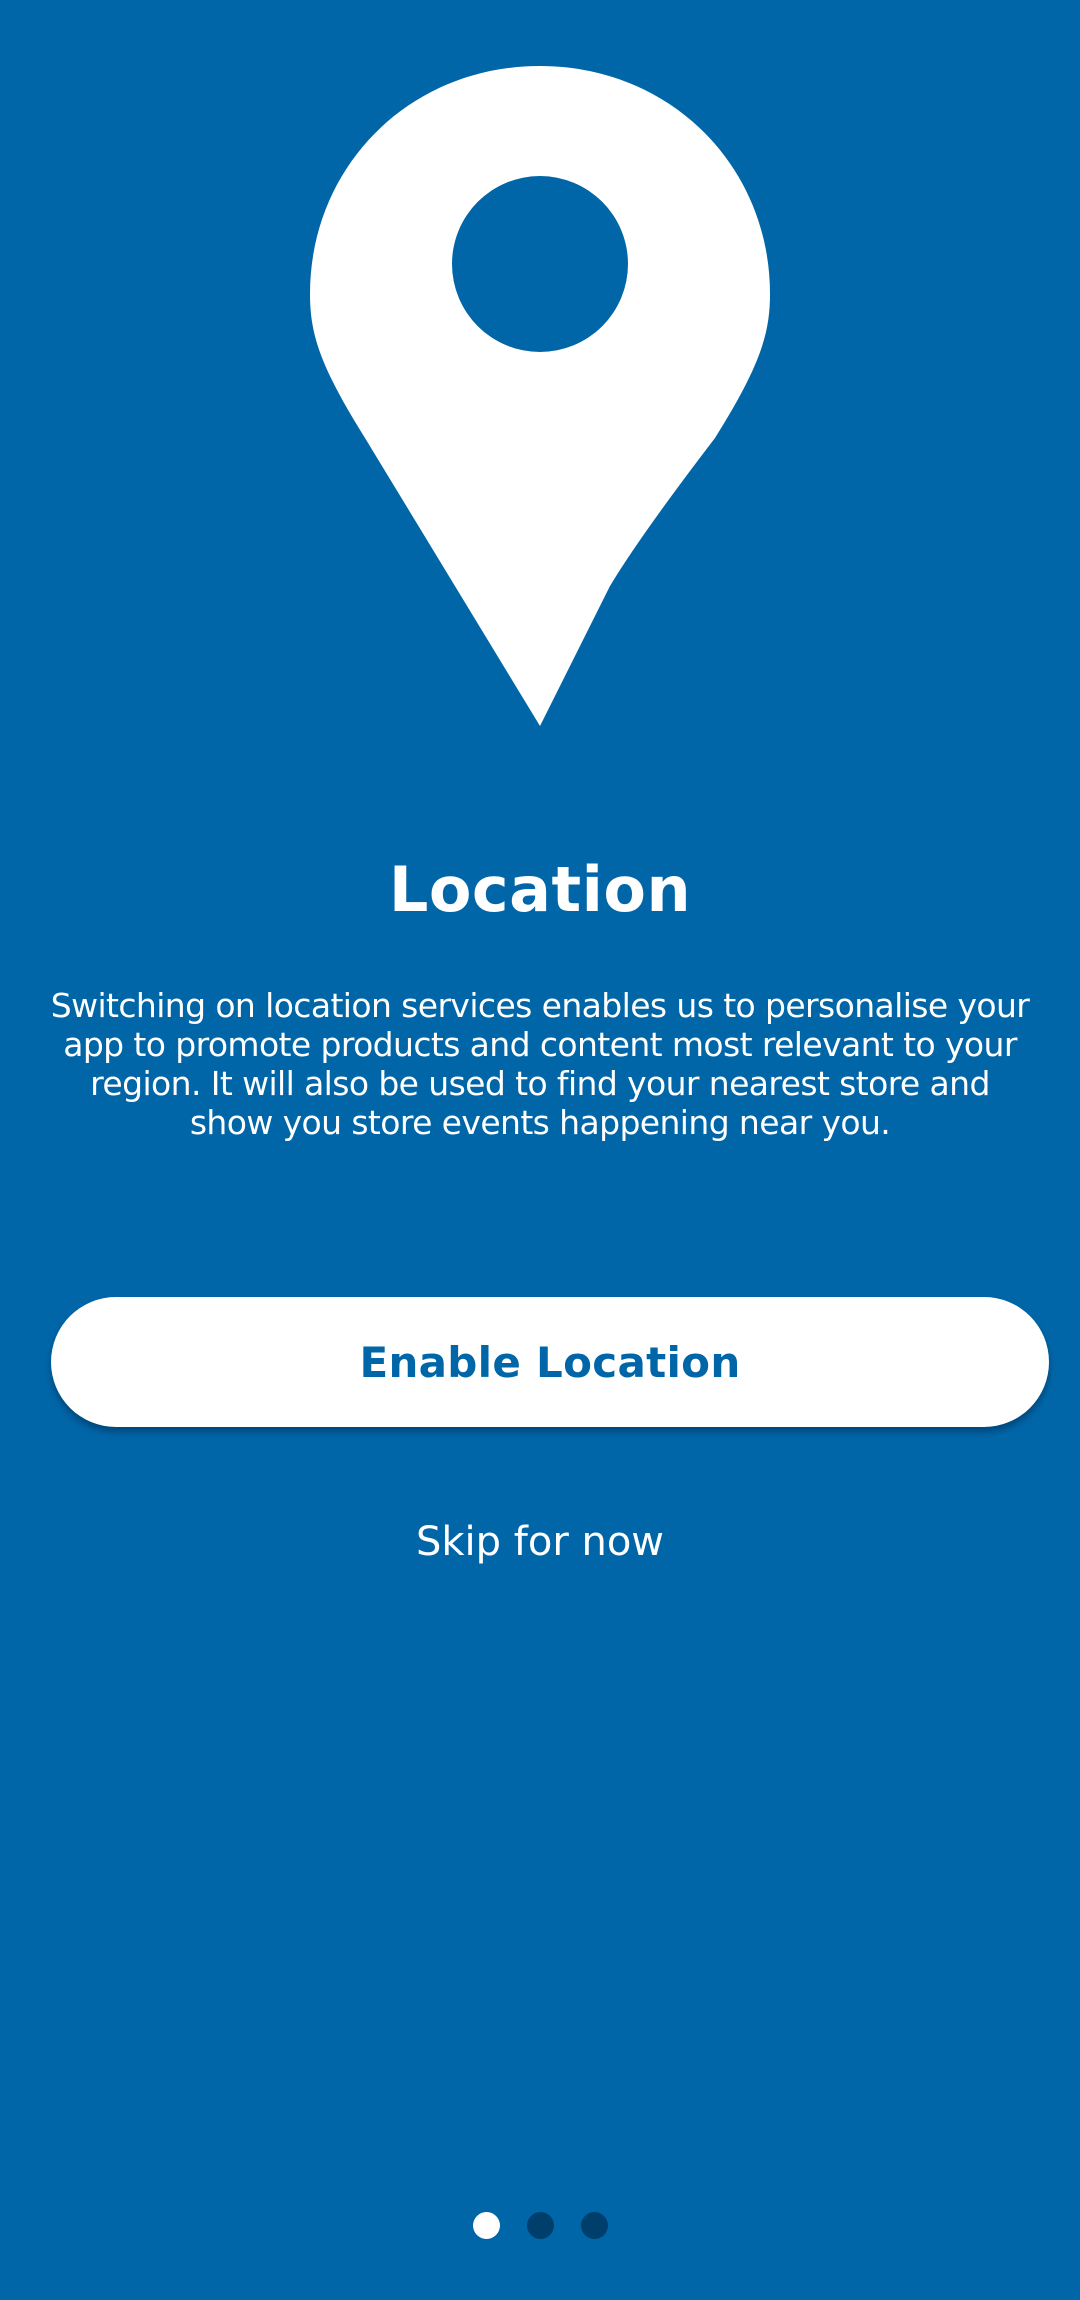  I want to click on enable-location-button: Enable Location, so click(550, 1362).